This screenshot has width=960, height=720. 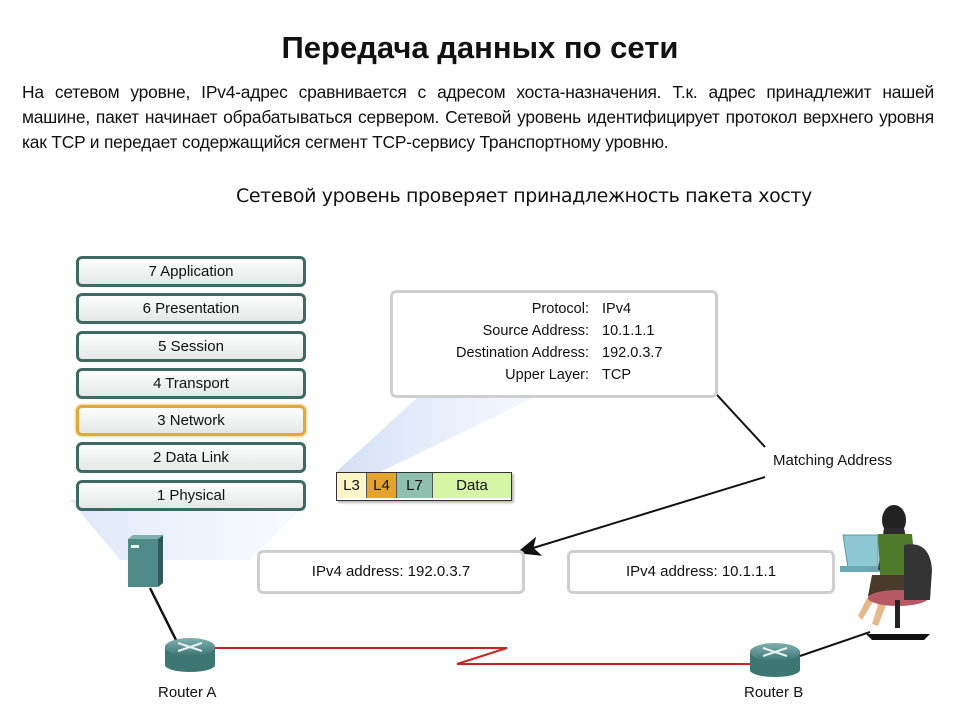 I want to click on server-link, so click(x=163, y=614).